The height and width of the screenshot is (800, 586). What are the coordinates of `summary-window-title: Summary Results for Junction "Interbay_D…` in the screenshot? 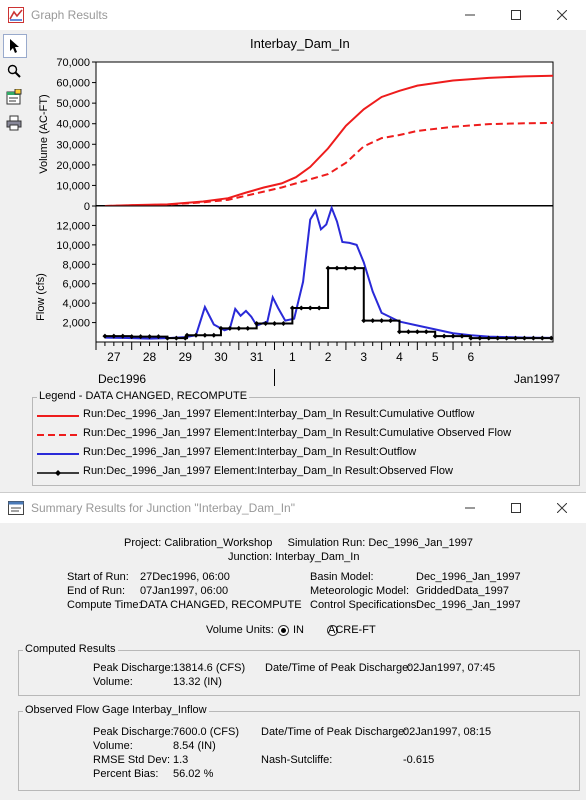 It's located at (163, 508).